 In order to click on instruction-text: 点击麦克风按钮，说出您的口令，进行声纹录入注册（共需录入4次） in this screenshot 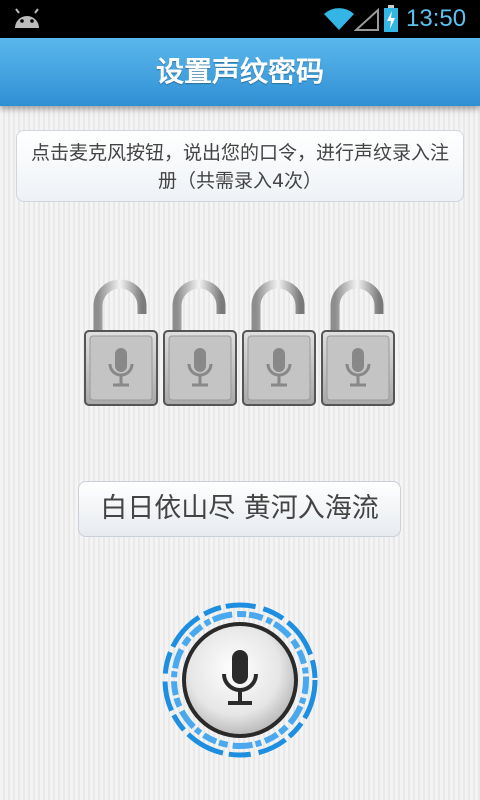, I will do `click(240, 166)`.